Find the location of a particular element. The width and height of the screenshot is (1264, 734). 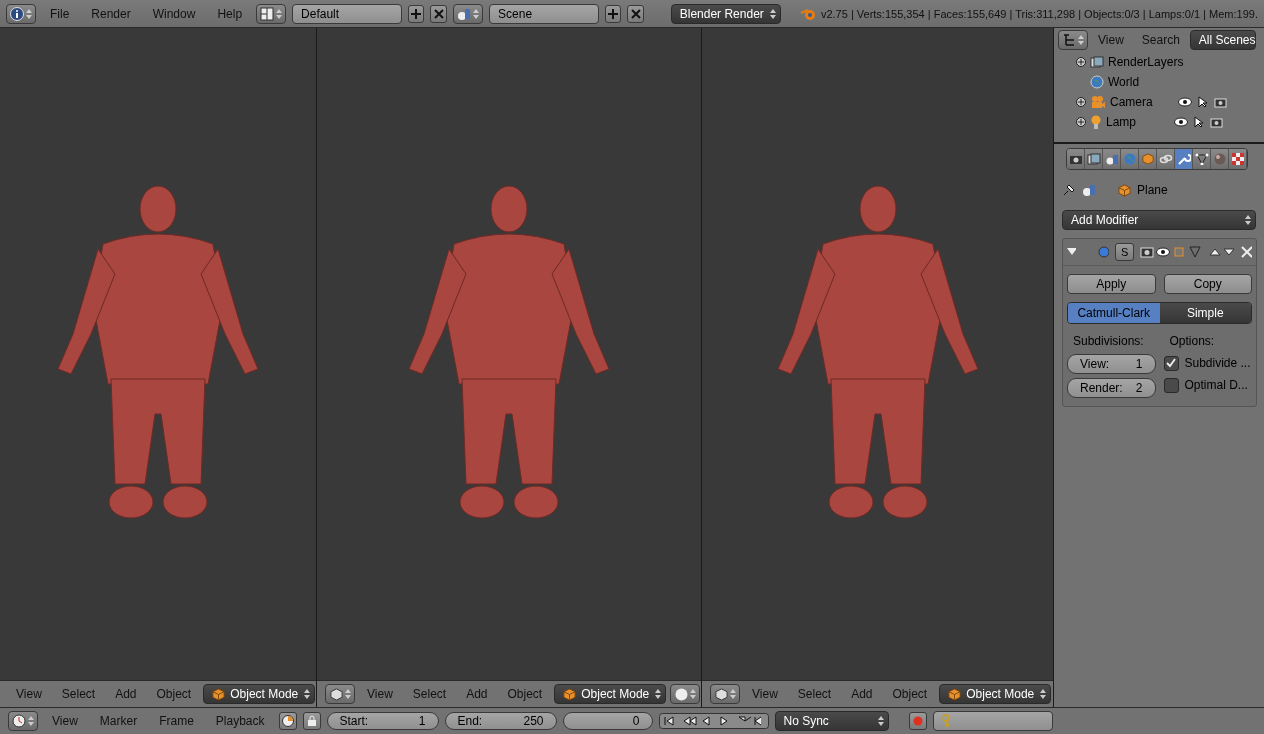

info-editor-button is located at coordinates (21, 13).